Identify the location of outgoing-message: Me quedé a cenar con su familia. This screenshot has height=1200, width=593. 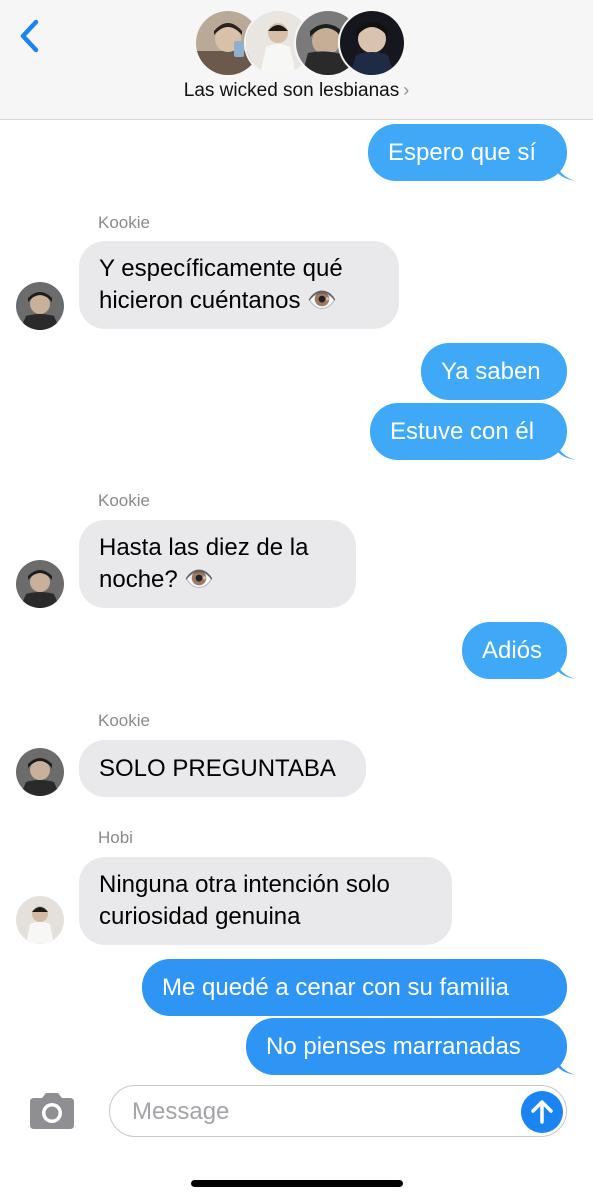
(354, 987).